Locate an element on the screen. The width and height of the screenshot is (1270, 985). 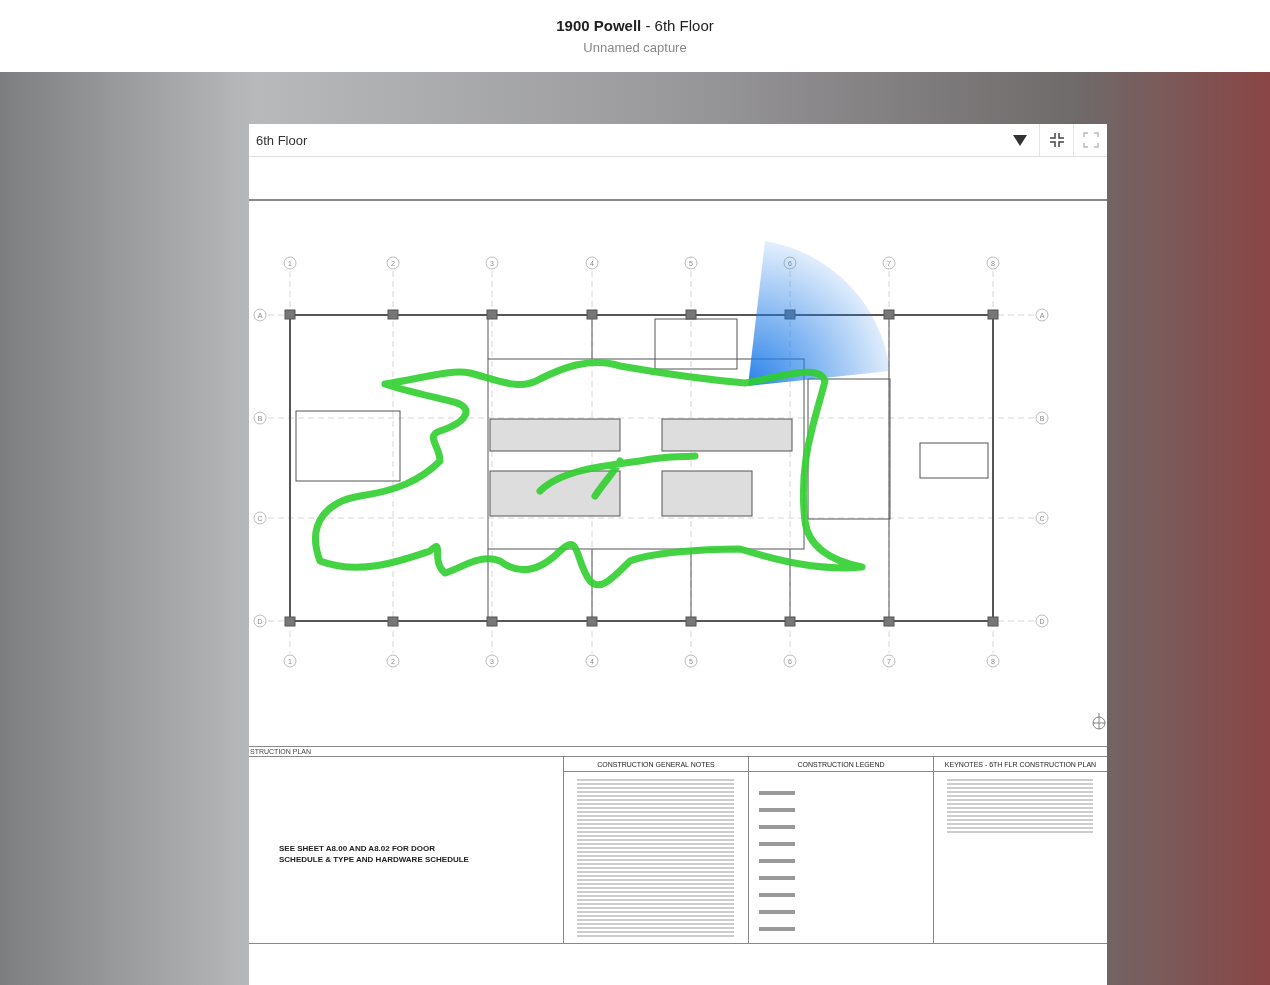
caret-icon is located at coordinates (1020, 140).